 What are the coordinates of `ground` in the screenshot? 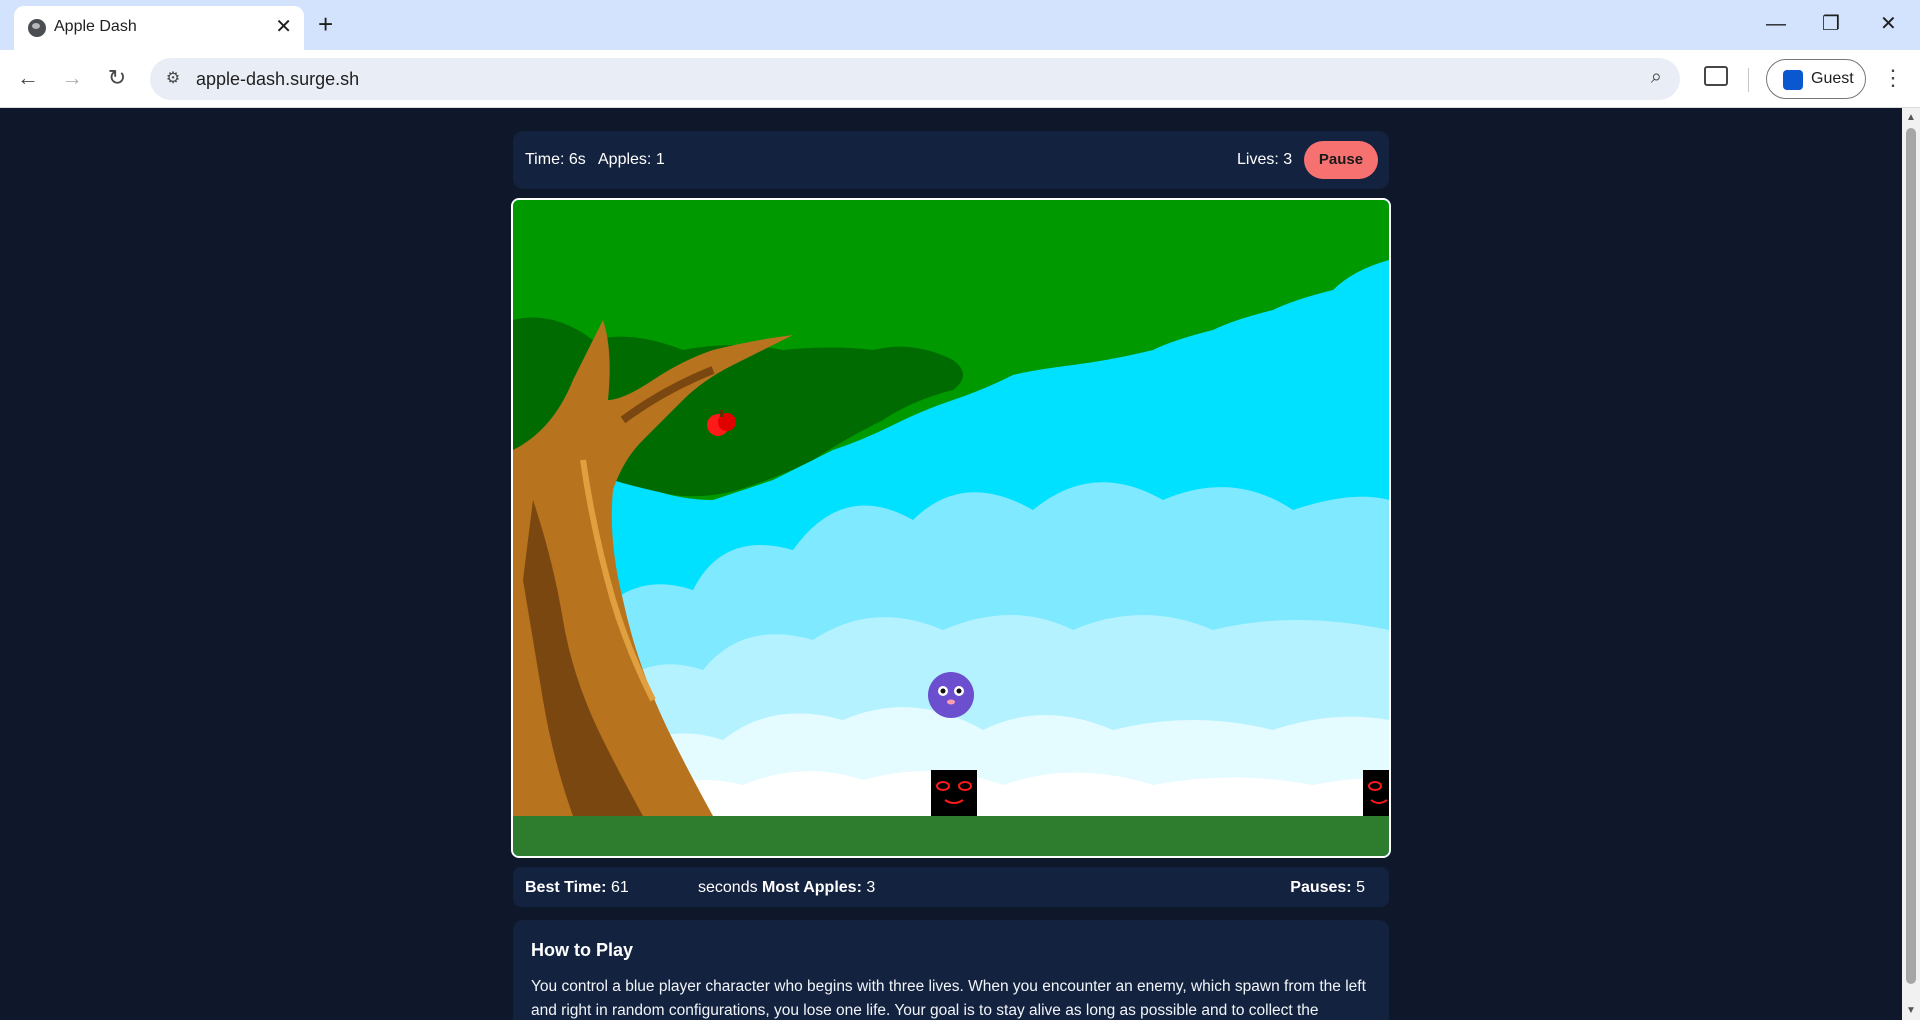 It's located at (951, 836).